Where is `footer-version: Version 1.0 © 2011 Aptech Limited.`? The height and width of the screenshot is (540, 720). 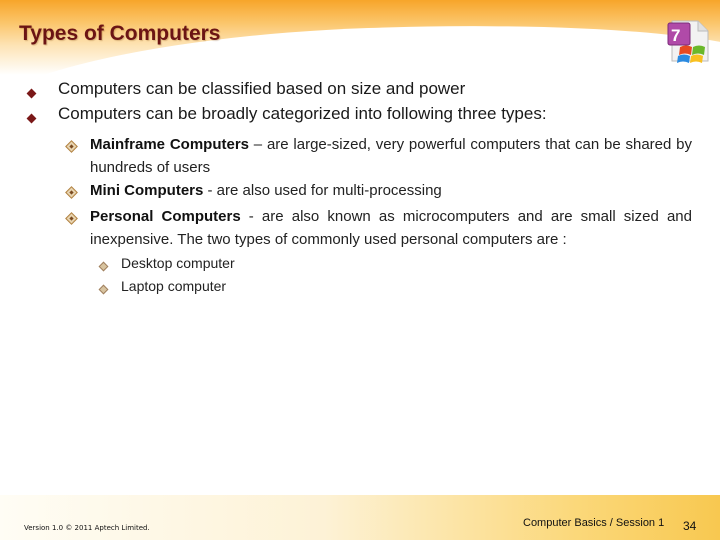
footer-version: Version 1.0 © 2011 Aptech Limited. is located at coordinates (87, 528).